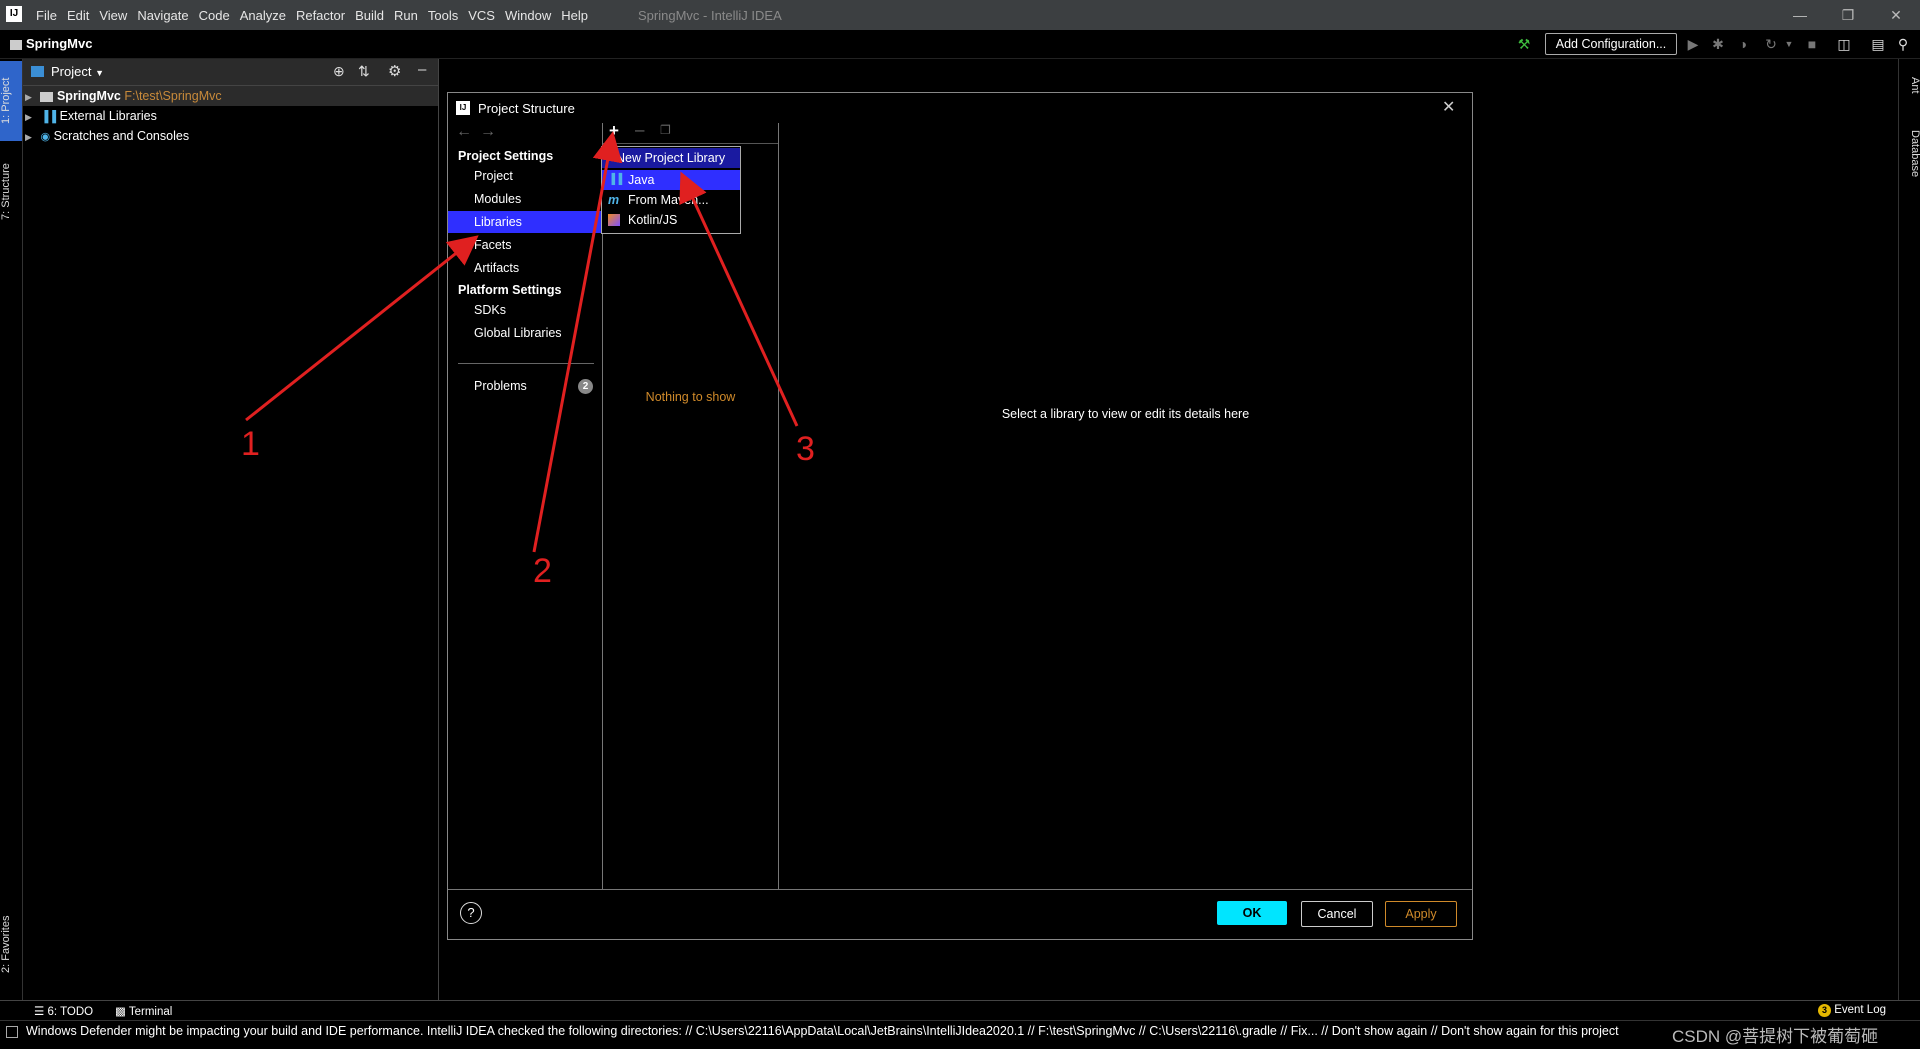 The image size is (1920, 1049). I want to click on todo-tab: ☰ 6: TODO, so click(63, 1011).